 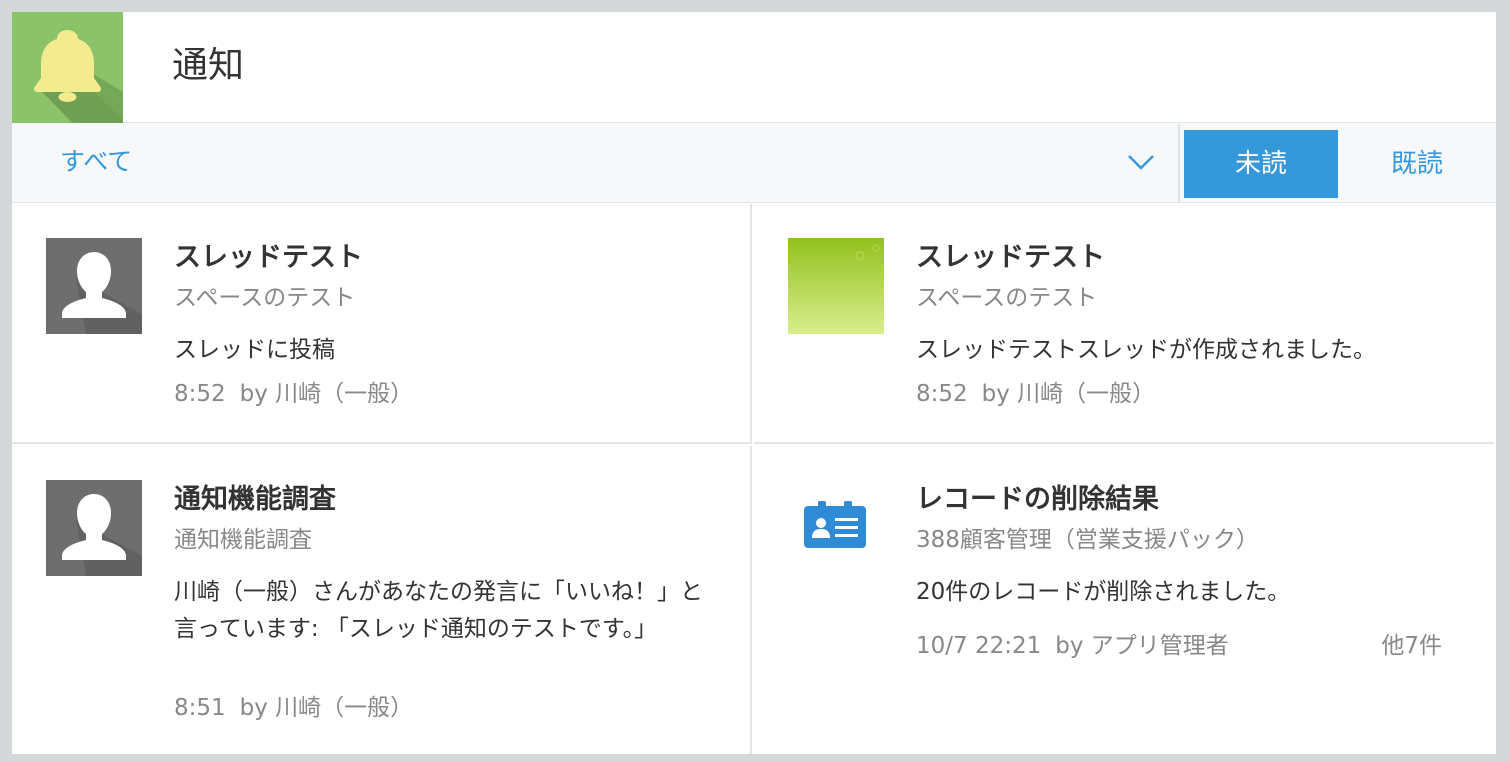 I want to click on notification-author: by アプリ管理者, so click(x=1142, y=646).